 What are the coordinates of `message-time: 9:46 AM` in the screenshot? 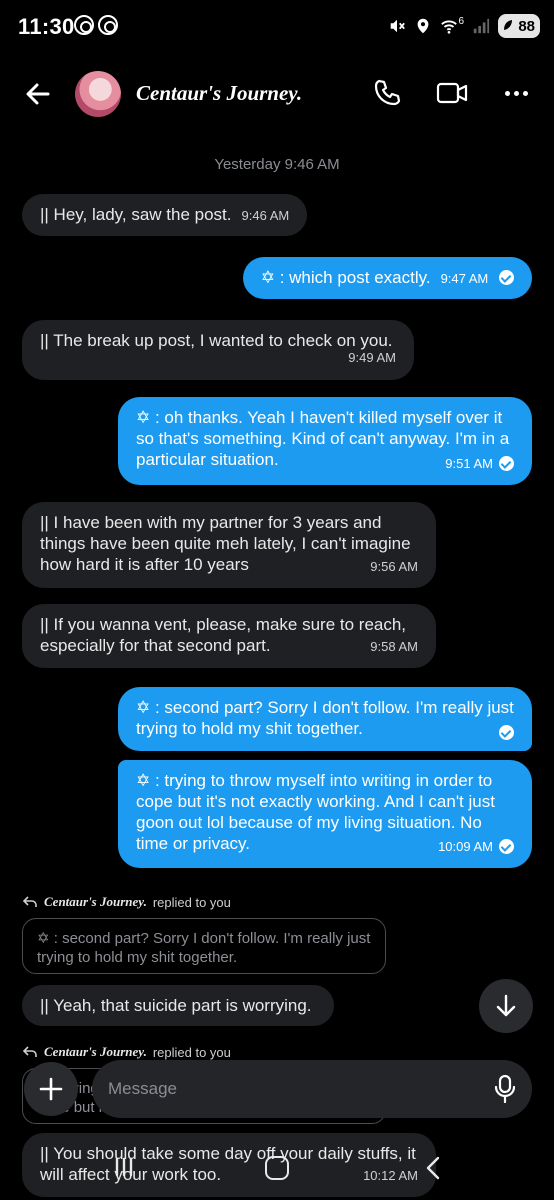 It's located at (265, 215).